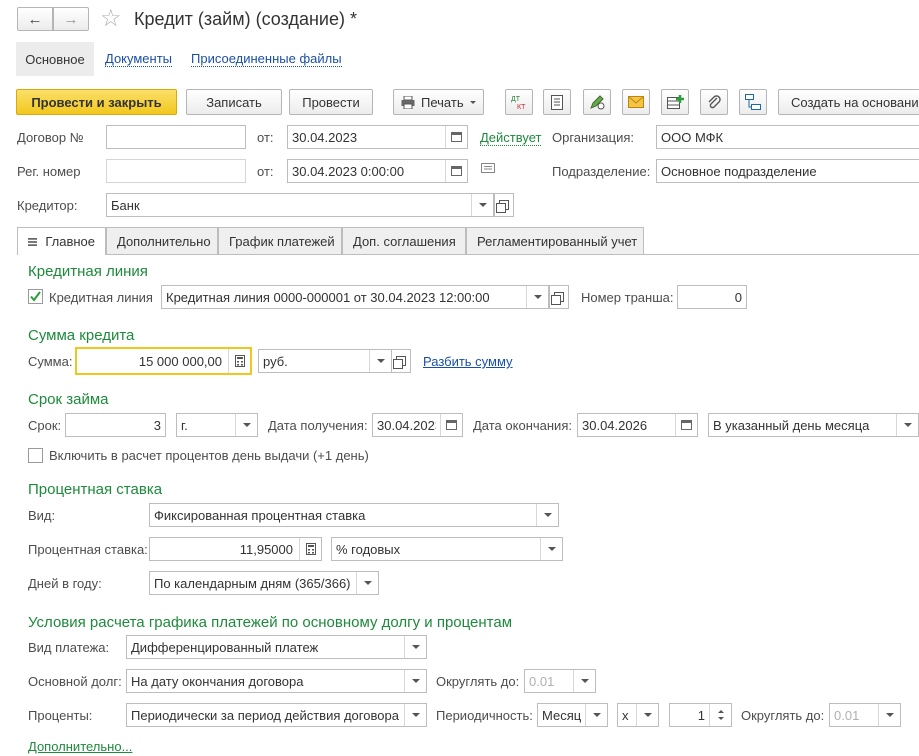 The height and width of the screenshot is (756, 919). Describe the element at coordinates (111, 18) in the screenshot. I see `favorite-star-icon: ☆` at that location.